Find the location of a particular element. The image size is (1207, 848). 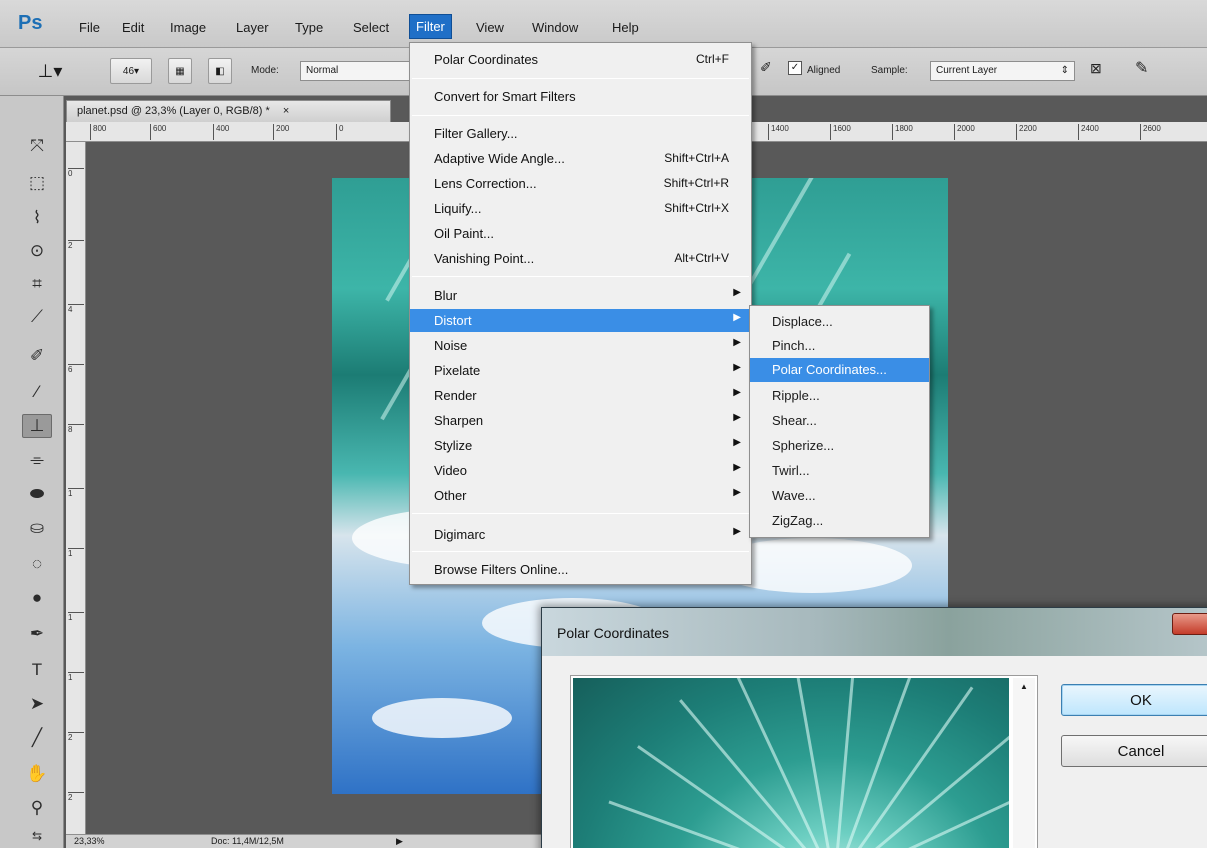

menu-image: Image is located at coordinates (188, 27).